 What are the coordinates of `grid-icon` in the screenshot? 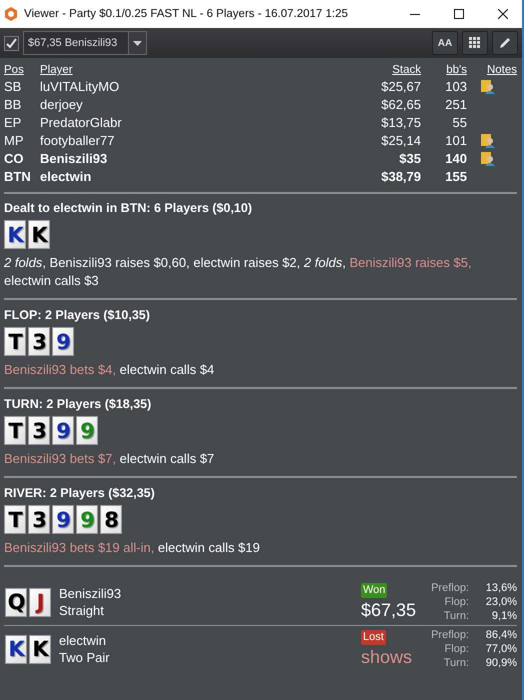 It's located at (475, 43).